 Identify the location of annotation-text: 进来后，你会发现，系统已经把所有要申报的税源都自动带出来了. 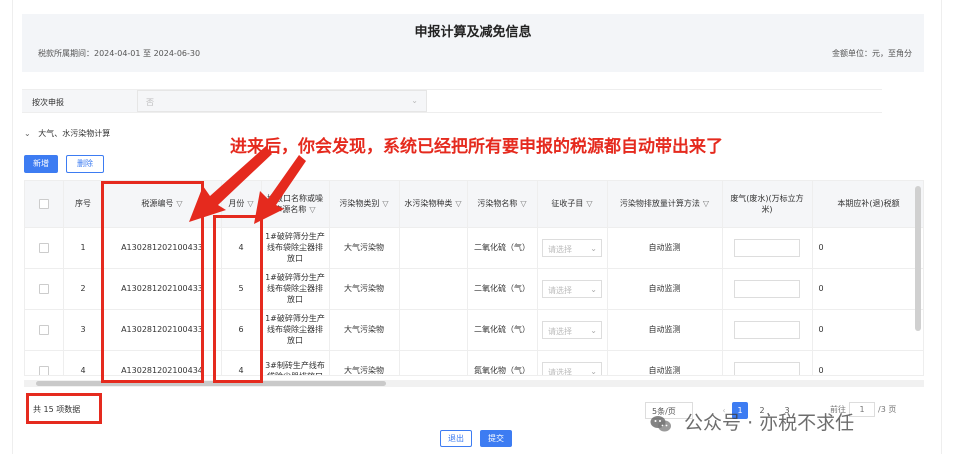
(476, 147).